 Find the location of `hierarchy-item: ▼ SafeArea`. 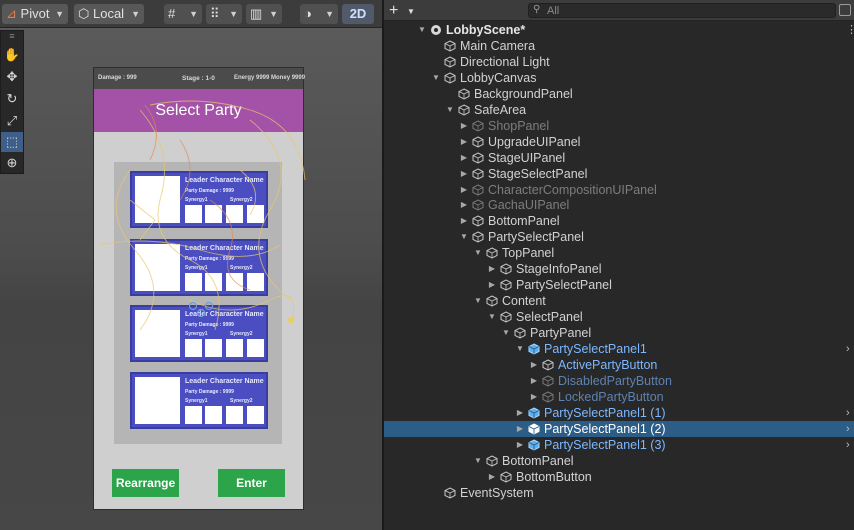

hierarchy-item: ▼ SafeArea is located at coordinates (619, 110).